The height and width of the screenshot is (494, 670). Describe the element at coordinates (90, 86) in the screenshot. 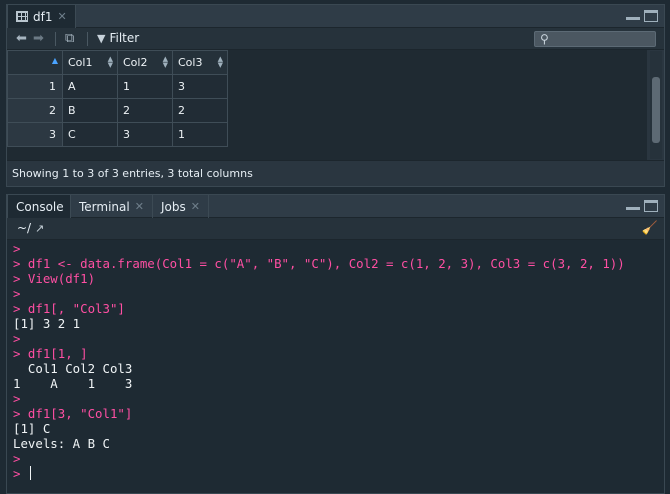

I see `table-cell: A` at that location.